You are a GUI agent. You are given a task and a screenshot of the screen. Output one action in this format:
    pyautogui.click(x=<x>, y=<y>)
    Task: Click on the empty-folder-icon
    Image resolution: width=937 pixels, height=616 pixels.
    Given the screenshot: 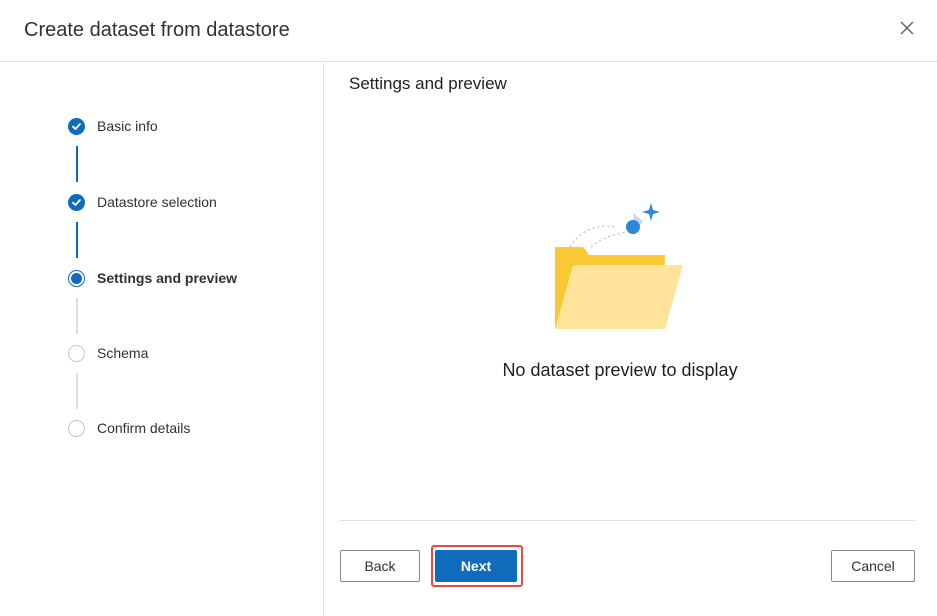 What is the action you would take?
    pyautogui.click(x=619, y=266)
    